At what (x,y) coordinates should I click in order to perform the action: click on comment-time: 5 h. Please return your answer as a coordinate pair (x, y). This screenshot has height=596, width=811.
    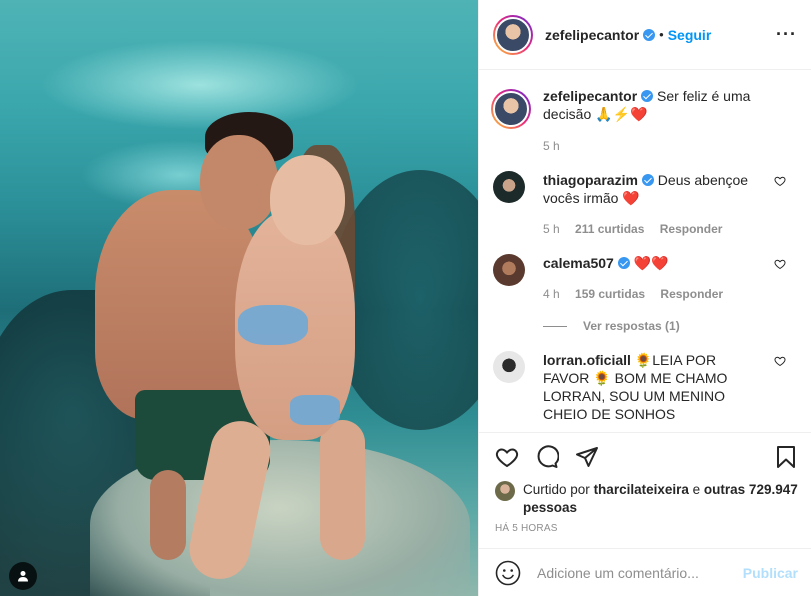
    Looking at the image, I should click on (551, 229).